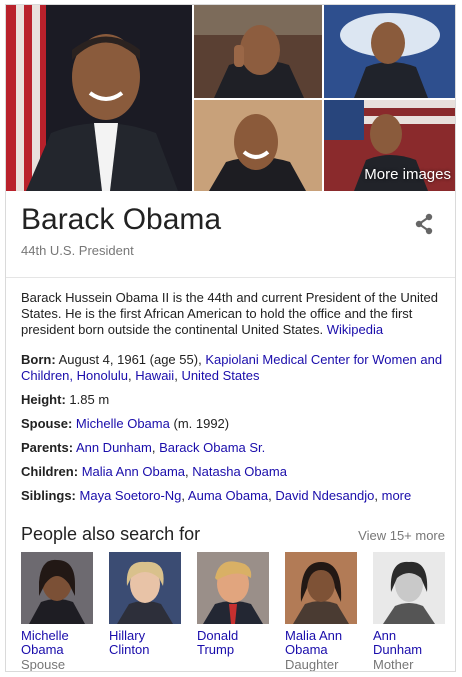 Image resolution: width=462 pixels, height=677 pixels. What do you see at coordinates (398, 649) in the screenshot?
I see `person-name-line2: Dunham` at bounding box center [398, 649].